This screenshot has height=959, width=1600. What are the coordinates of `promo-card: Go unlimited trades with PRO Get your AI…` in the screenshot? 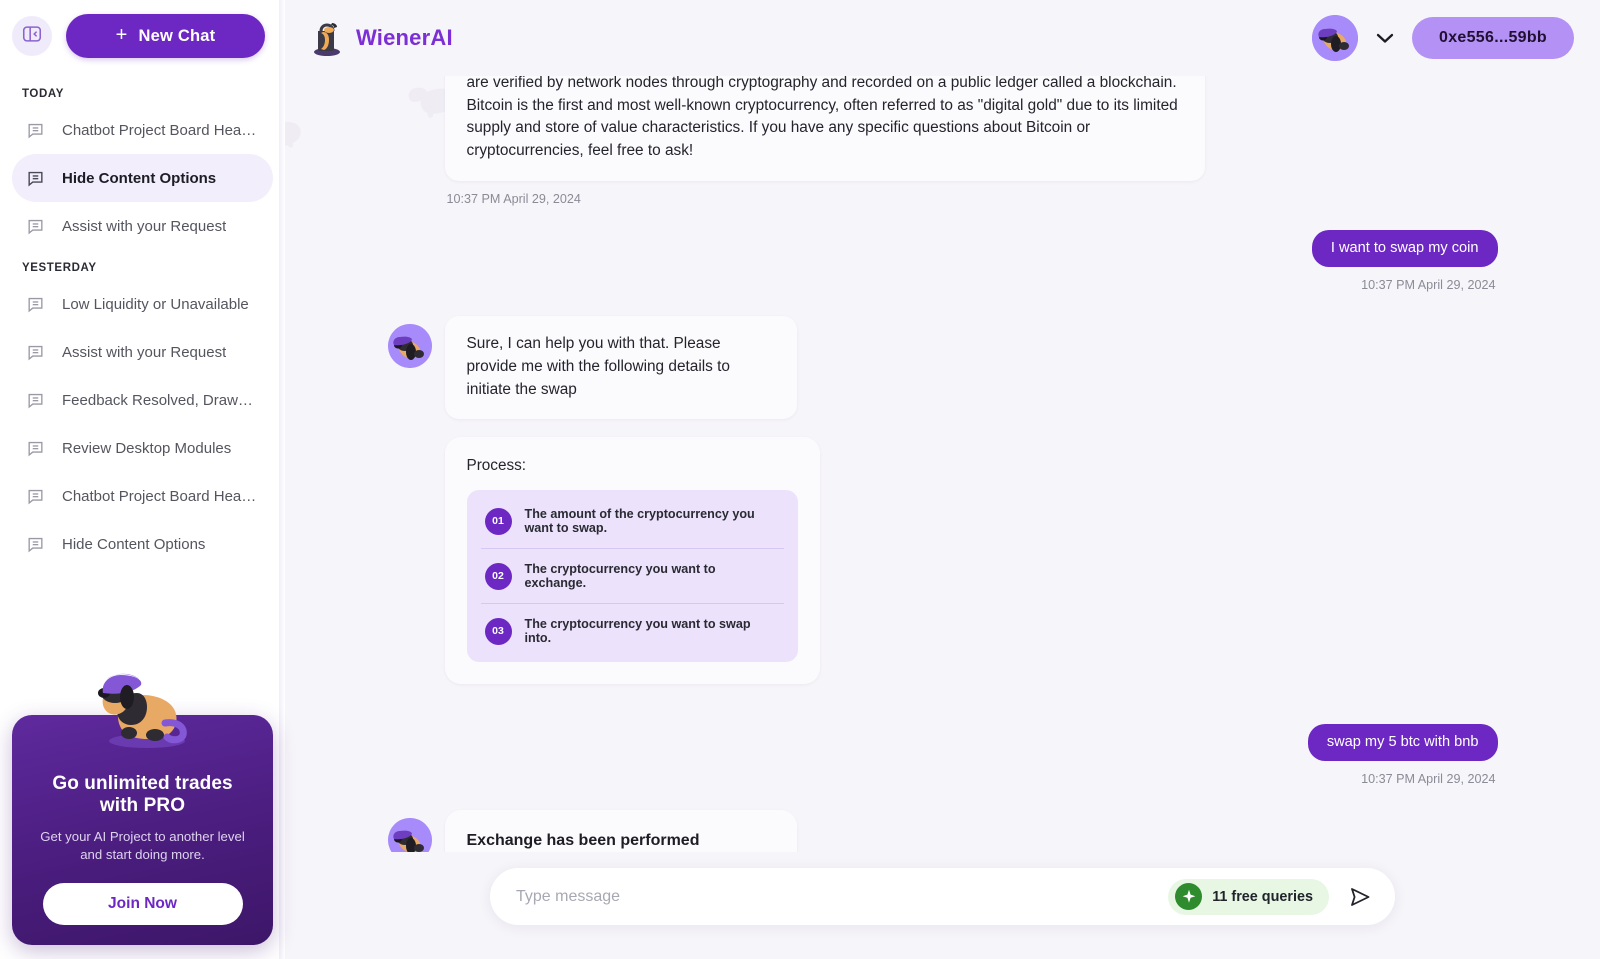 It's located at (142, 829).